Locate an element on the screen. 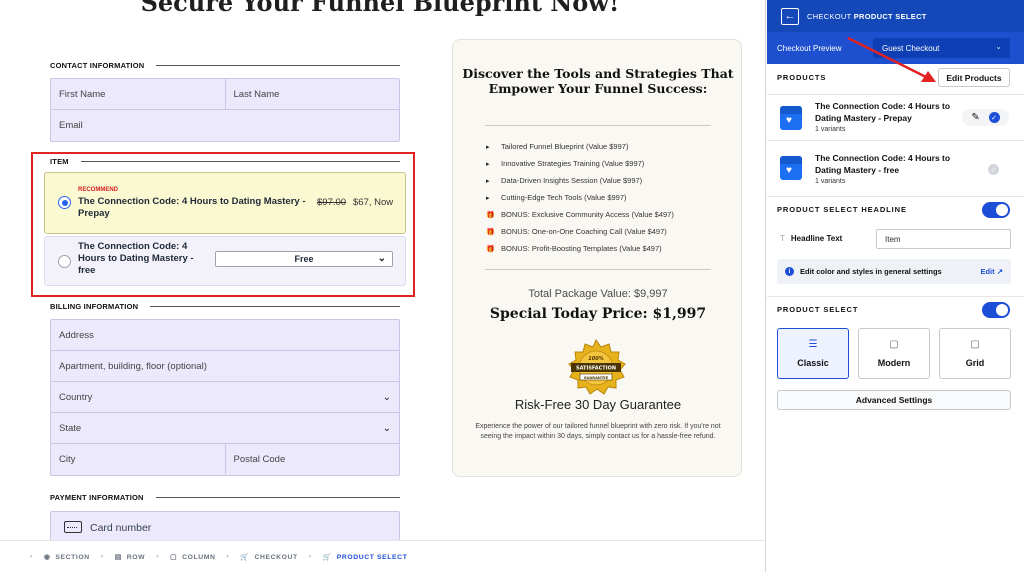 The image size is (1024, 572). list-item: ▸ Tailored Funnel Blueprint (Value $997) is located at coordinates (557, 146).